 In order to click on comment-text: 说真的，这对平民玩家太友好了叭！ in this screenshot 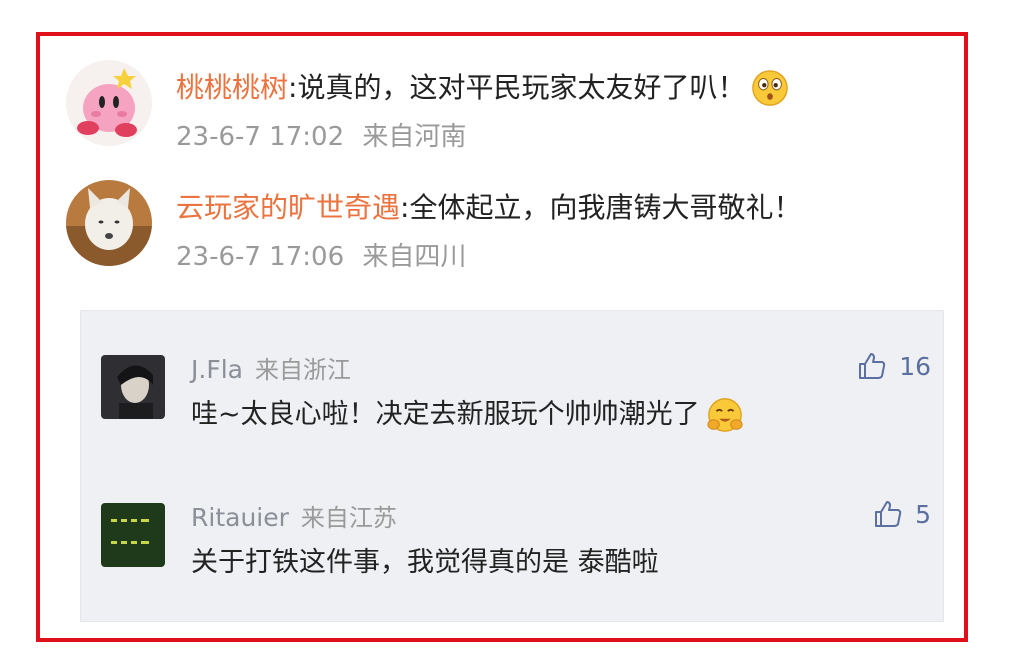, I will do `click(521, 87)`.